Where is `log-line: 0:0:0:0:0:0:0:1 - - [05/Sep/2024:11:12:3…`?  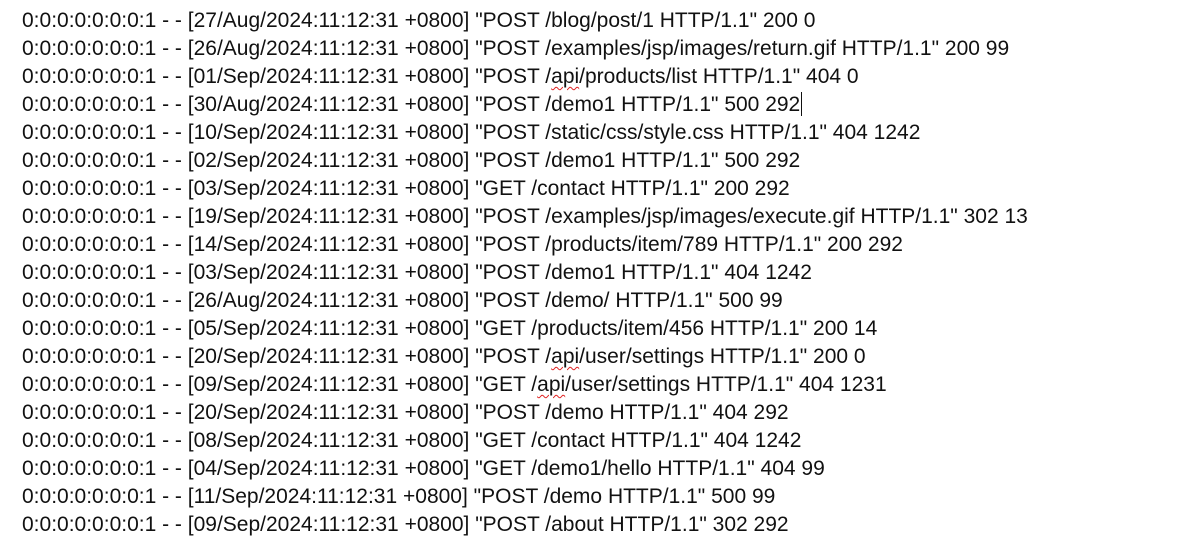
log-line: 0:0:0:0:0:0:0:1 - - [05/Sep/2024:11:12:3… is located at coordinates (450, 328).